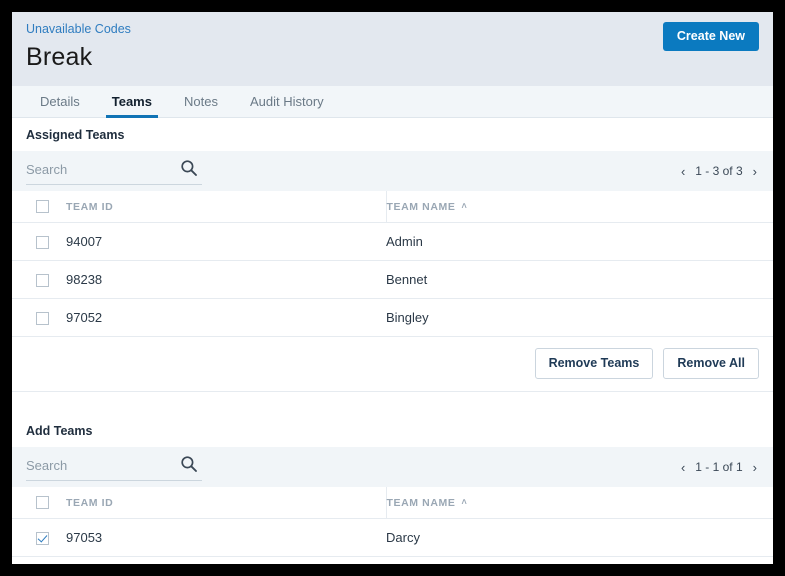 The height and width of the screenshot is (576, 785). I want to click on add-teams-table: TEAM ID TEAM NAME ˄ 97053 Darcy, so click(392, 522).